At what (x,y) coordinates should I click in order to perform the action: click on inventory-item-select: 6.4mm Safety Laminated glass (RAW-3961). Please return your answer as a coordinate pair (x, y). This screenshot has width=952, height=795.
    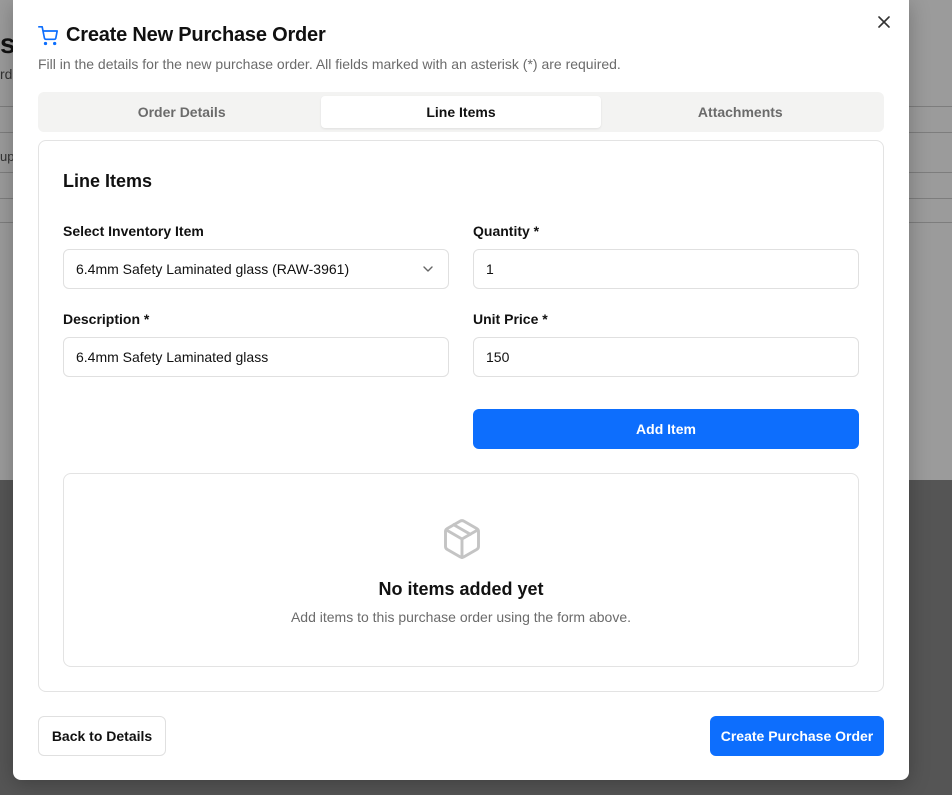
    Looking at the image, I should click on (256, 269).